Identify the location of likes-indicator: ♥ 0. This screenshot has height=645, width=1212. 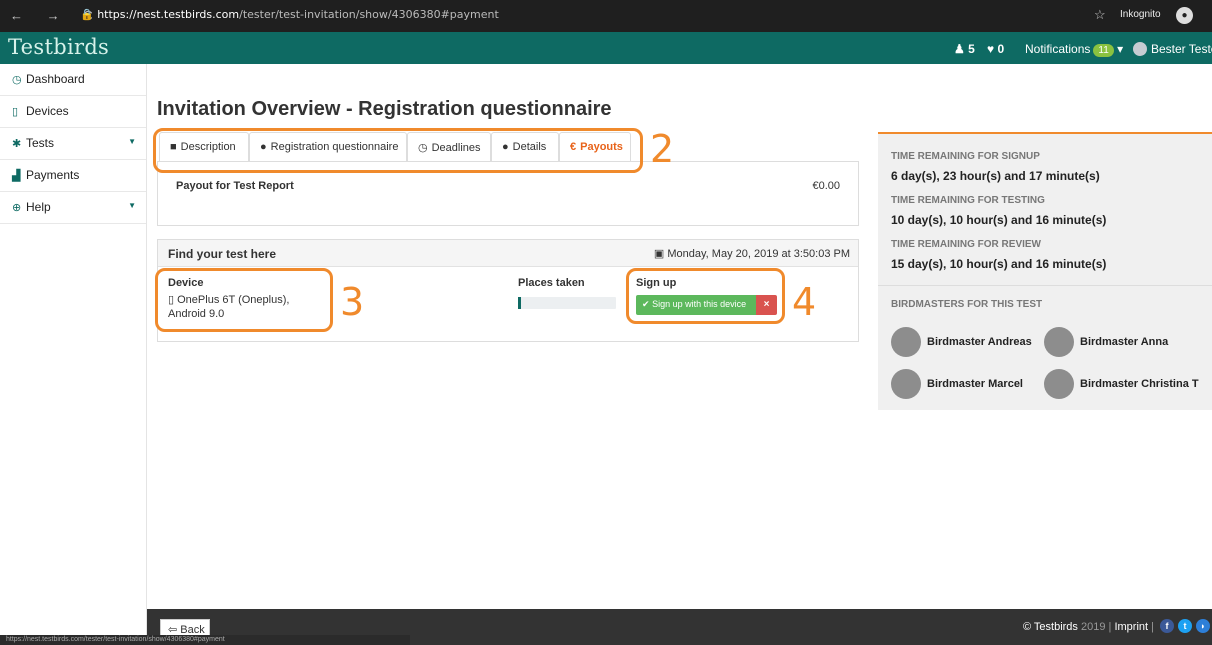
(995, 49).